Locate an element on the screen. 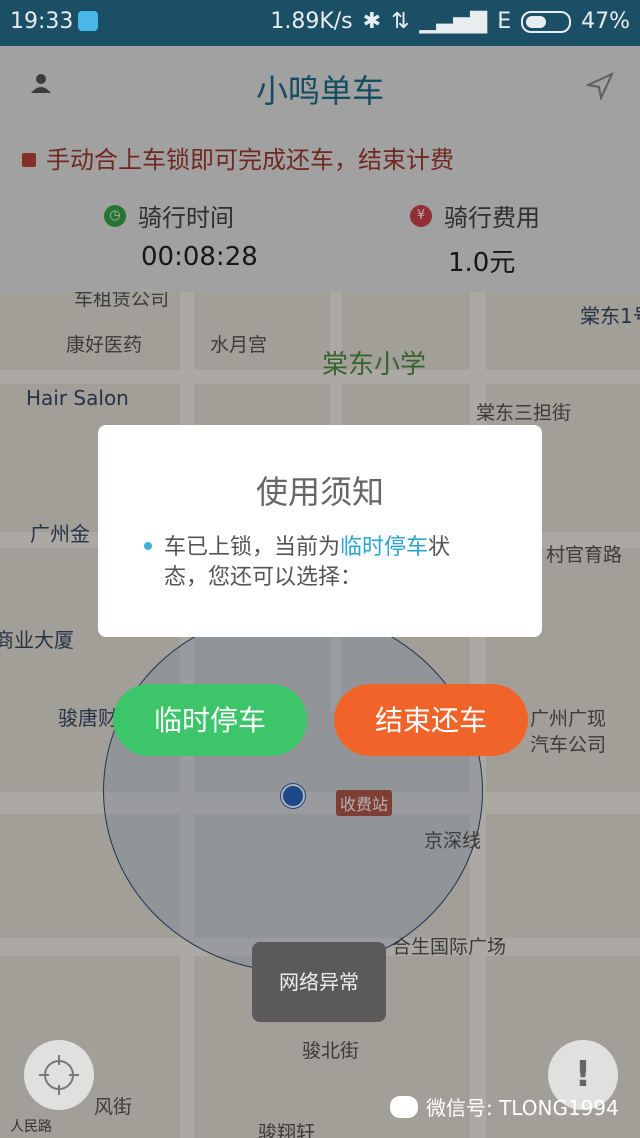 The width and height of the screenshot is (640, 1138). wechat-watermark: 微信号: TLONG1994 is located at coordinates (504, 1106).